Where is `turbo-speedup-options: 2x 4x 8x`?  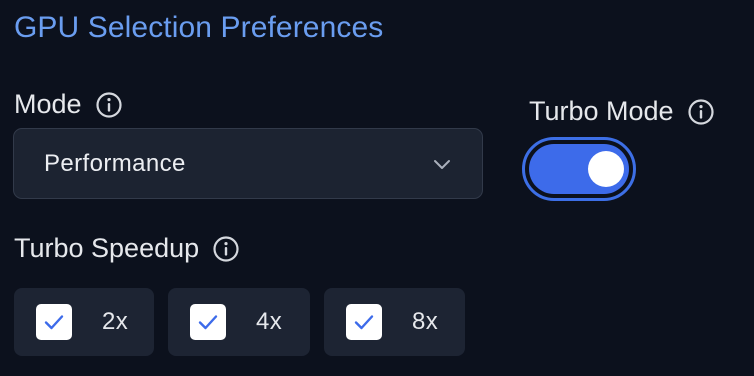 turbo-speedup-options: 2x 4x 8x is located at coordinates (239, 322).